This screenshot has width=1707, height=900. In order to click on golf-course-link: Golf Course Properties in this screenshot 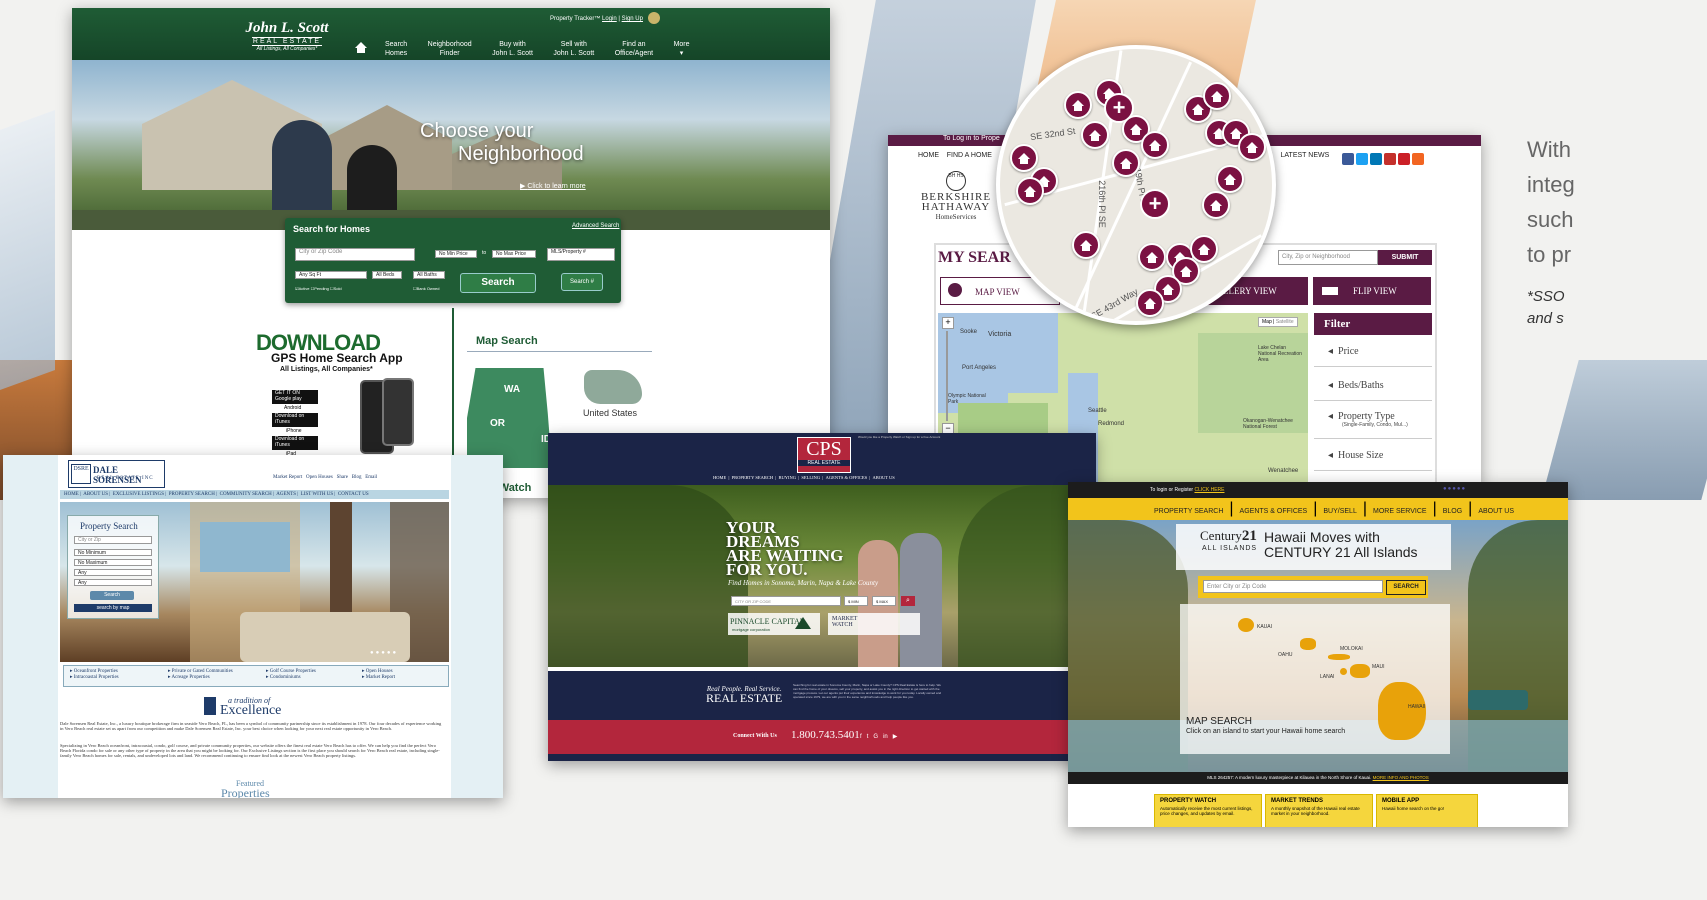, I will do `click(293, 671)`.